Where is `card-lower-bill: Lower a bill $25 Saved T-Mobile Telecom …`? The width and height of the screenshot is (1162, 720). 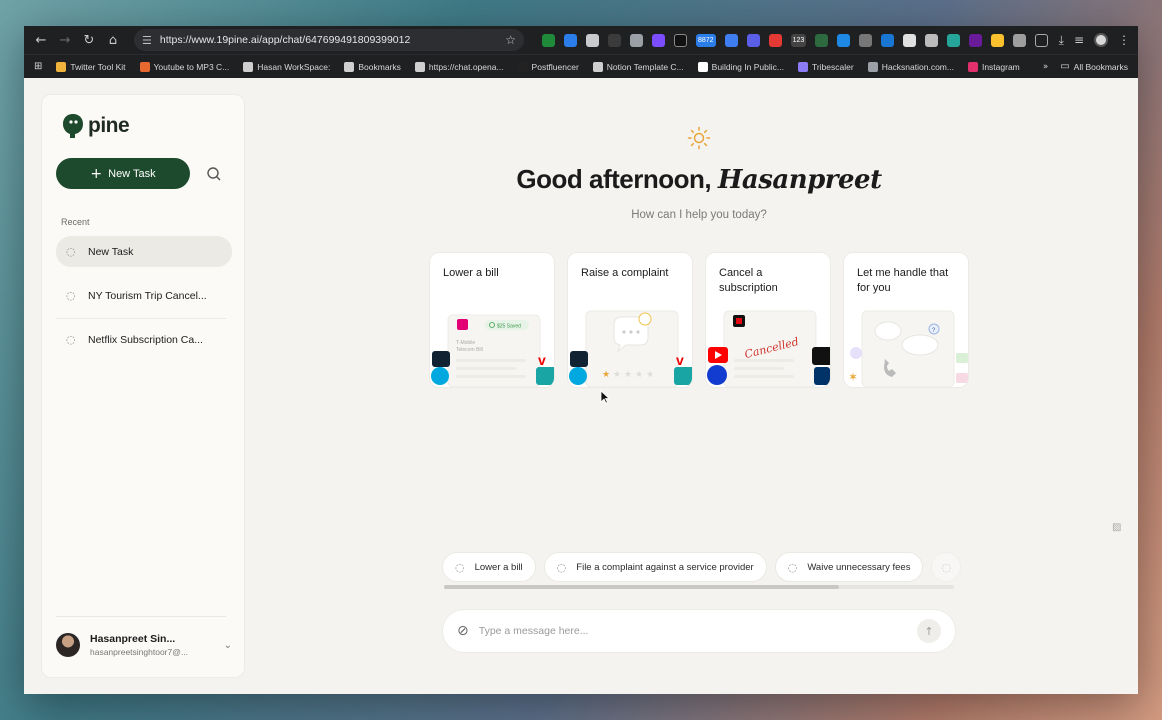 card-lower-bill: Lower a bill $25 Saved T-Mobile Telecom … is located at coordinates (492, 320).